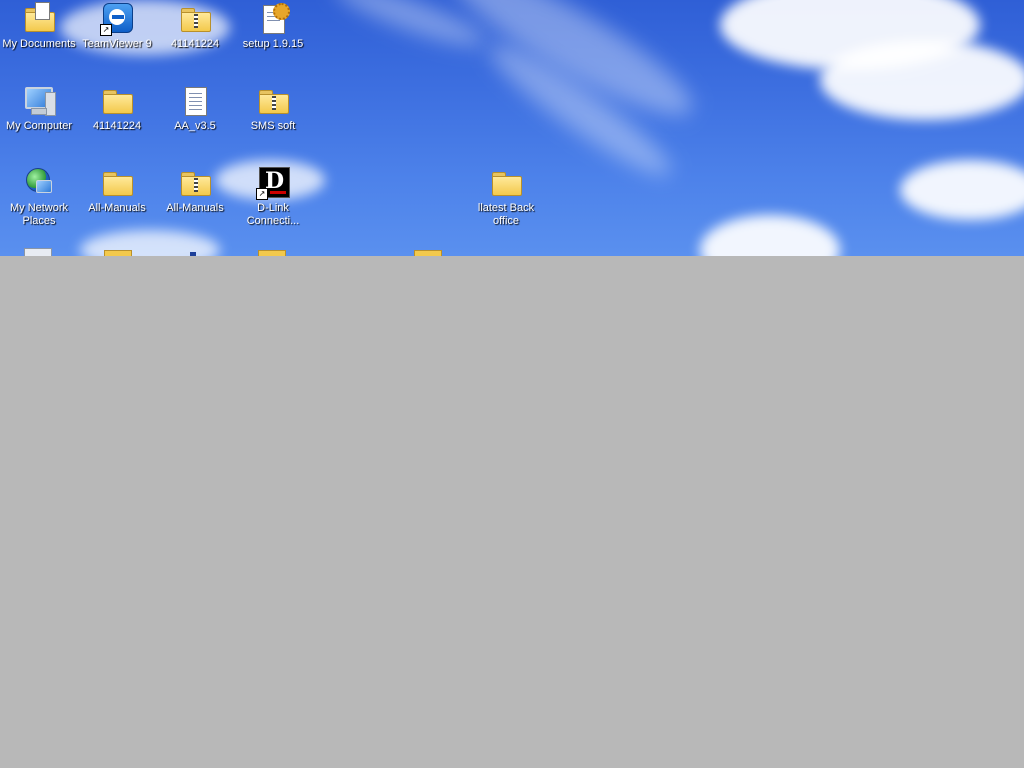 This screenshot has width=1024, height=768. I want to click on desktop-icon-aa-v35: AA_v3.5, so click(195, 108).